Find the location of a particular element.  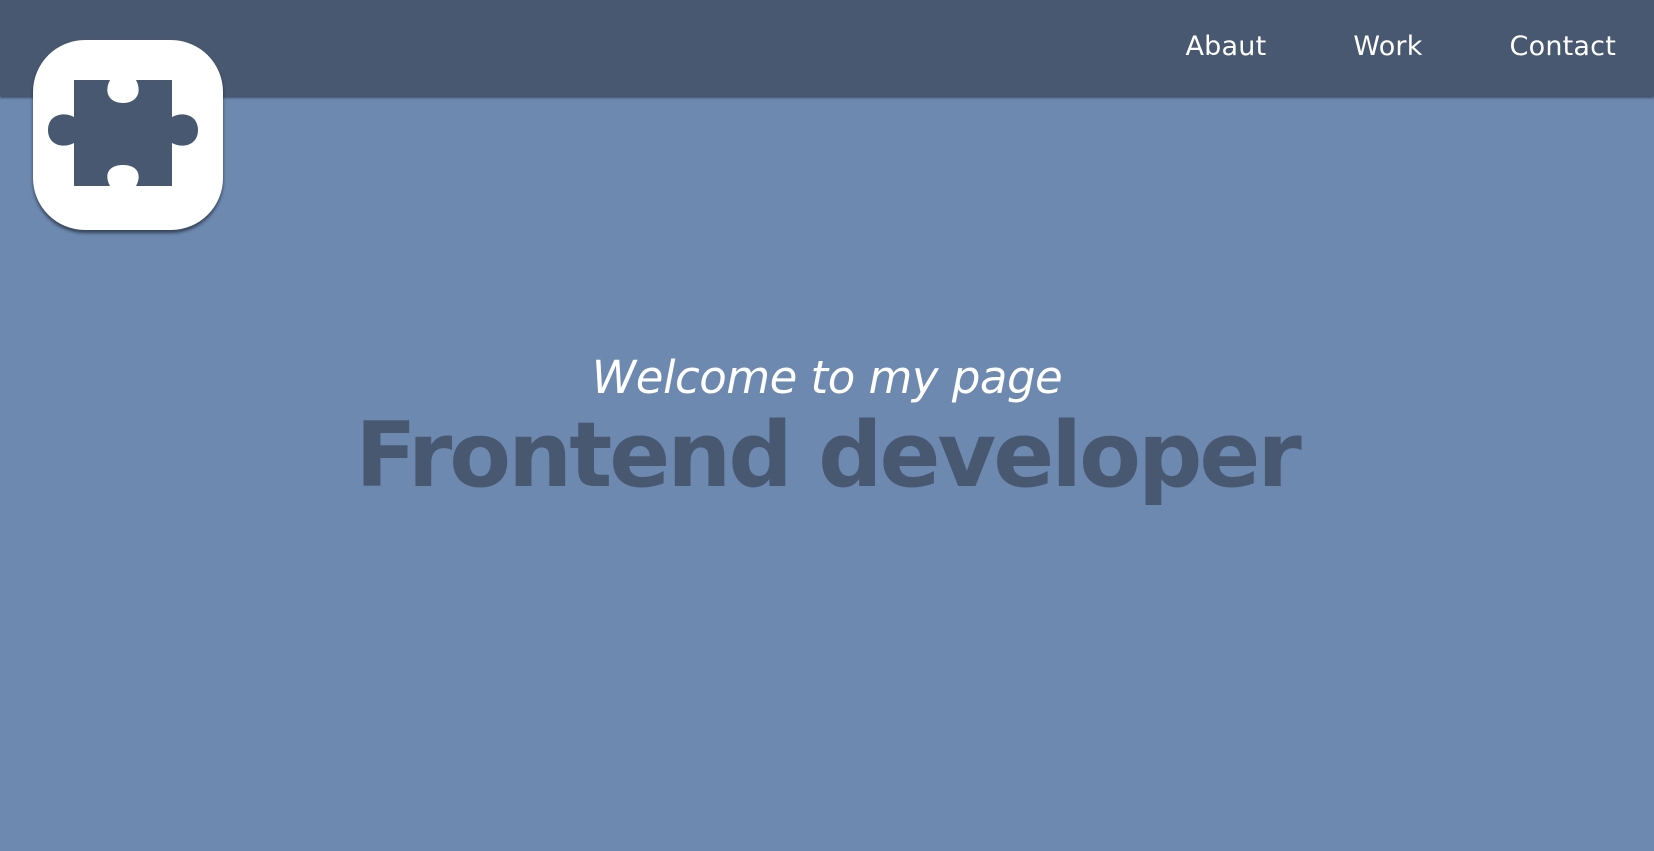

puzzle-piece-icon is located at coordinates (123, 133).